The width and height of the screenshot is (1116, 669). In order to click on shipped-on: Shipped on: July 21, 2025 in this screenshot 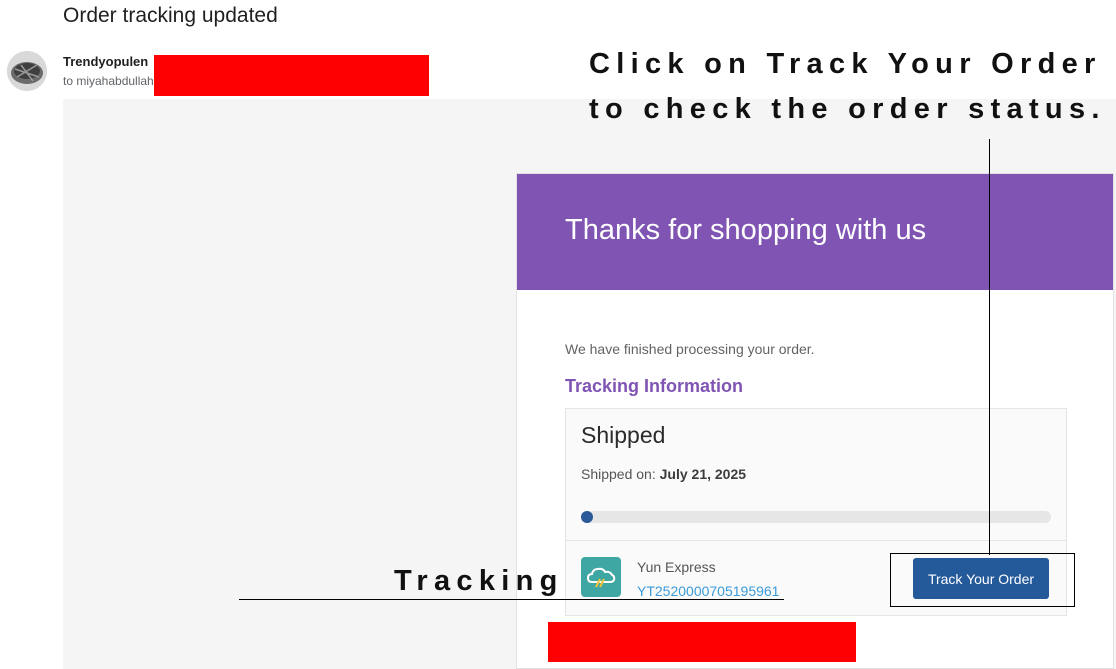, I will do `click(663, 474)`.